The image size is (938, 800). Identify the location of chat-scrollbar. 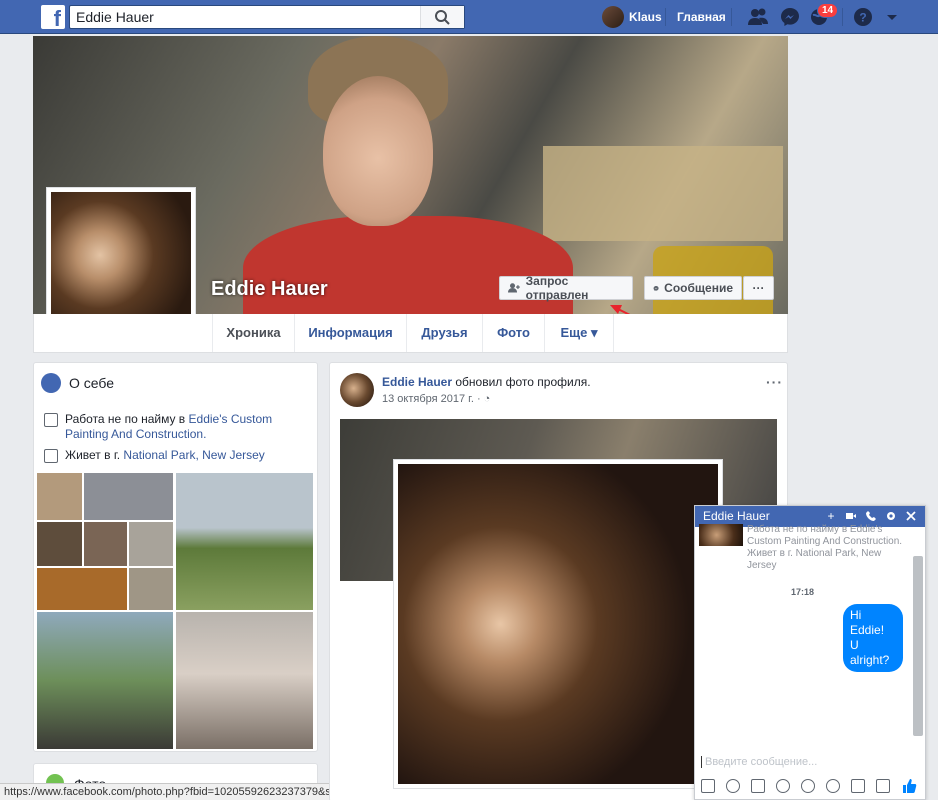
(918, 646).